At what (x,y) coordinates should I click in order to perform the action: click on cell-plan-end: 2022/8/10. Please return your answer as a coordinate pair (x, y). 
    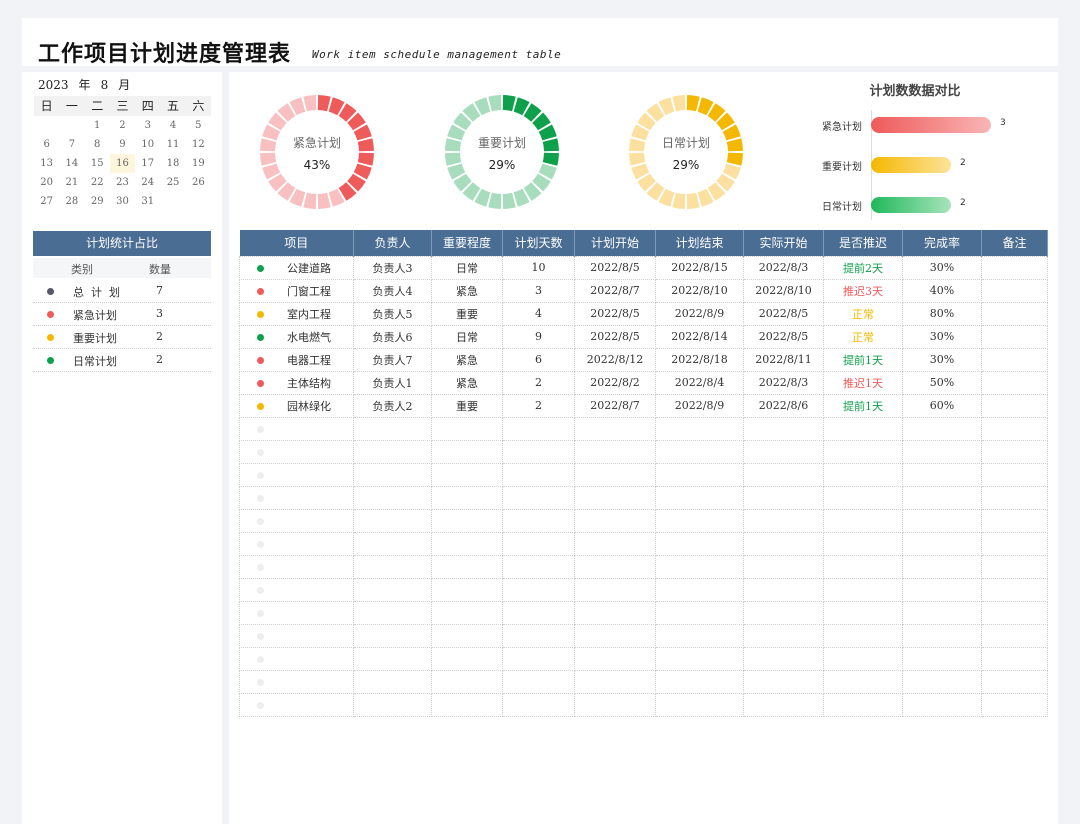
    Looking at the image, I should click on (699, 290).